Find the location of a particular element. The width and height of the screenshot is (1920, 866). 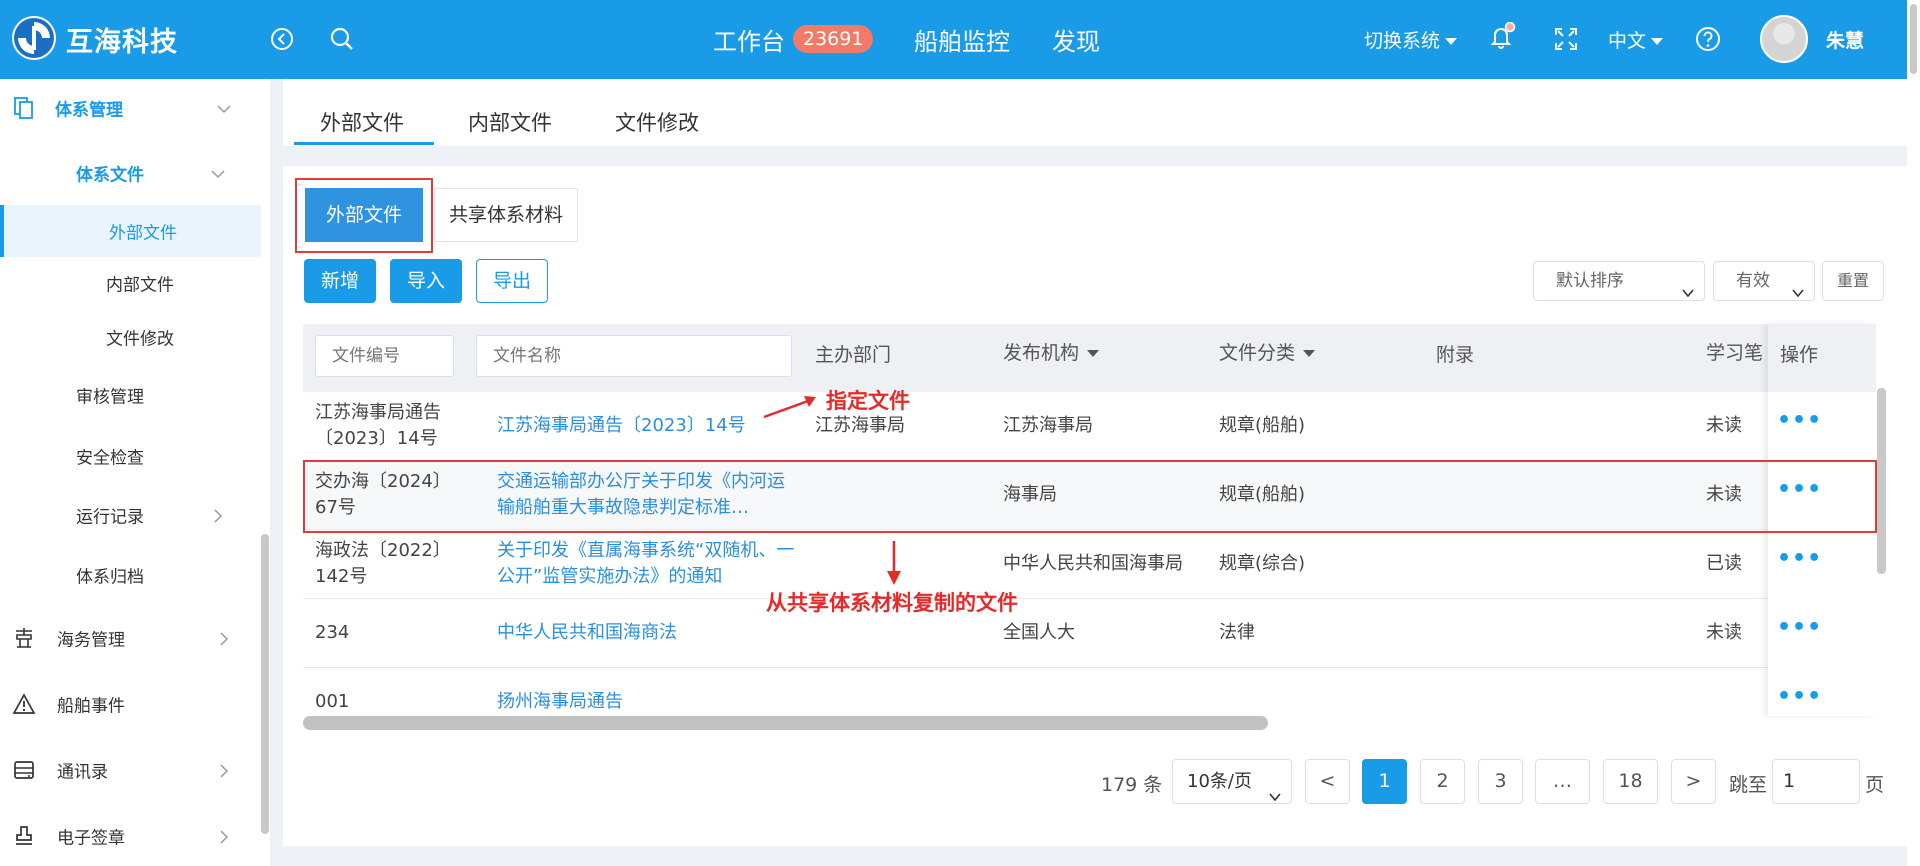

sidebar-subgroup-system-files: 体系文件 is located at coordinates (130, 173).